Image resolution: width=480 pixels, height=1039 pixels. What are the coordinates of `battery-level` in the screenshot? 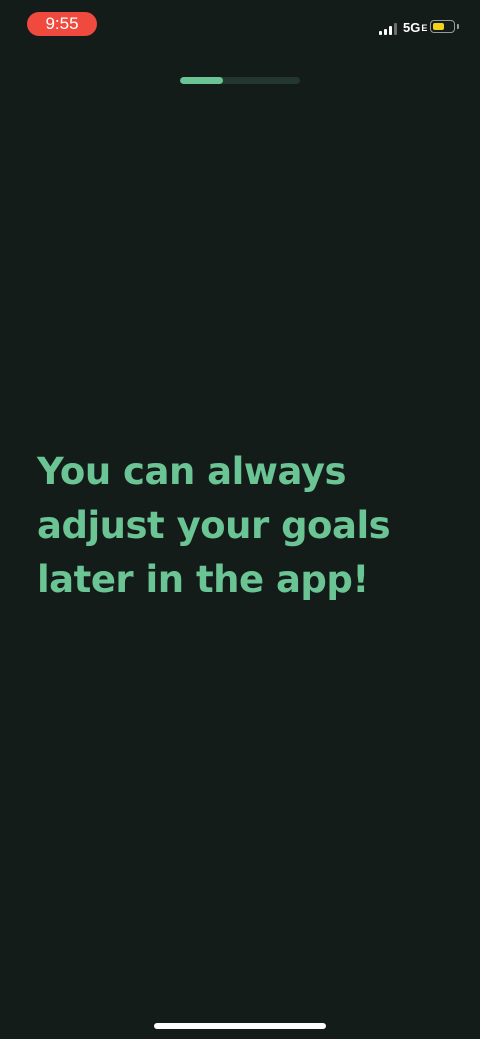 It's located at (438, 26).